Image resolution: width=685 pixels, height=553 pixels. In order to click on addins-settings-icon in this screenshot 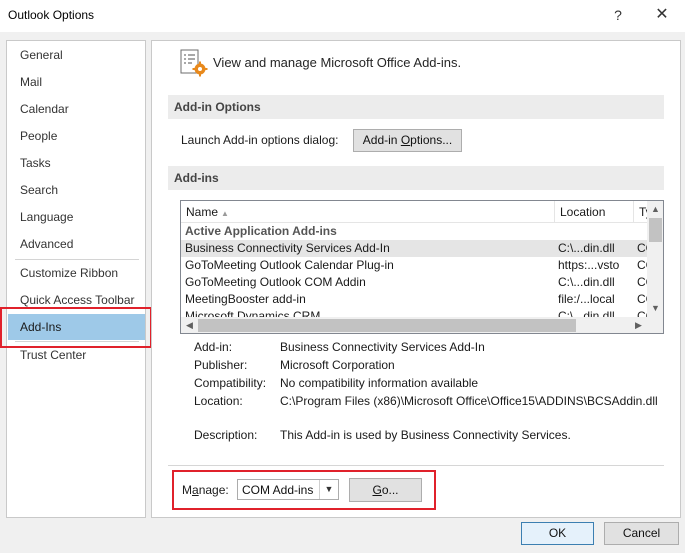, I will do `click(194, 63)`.